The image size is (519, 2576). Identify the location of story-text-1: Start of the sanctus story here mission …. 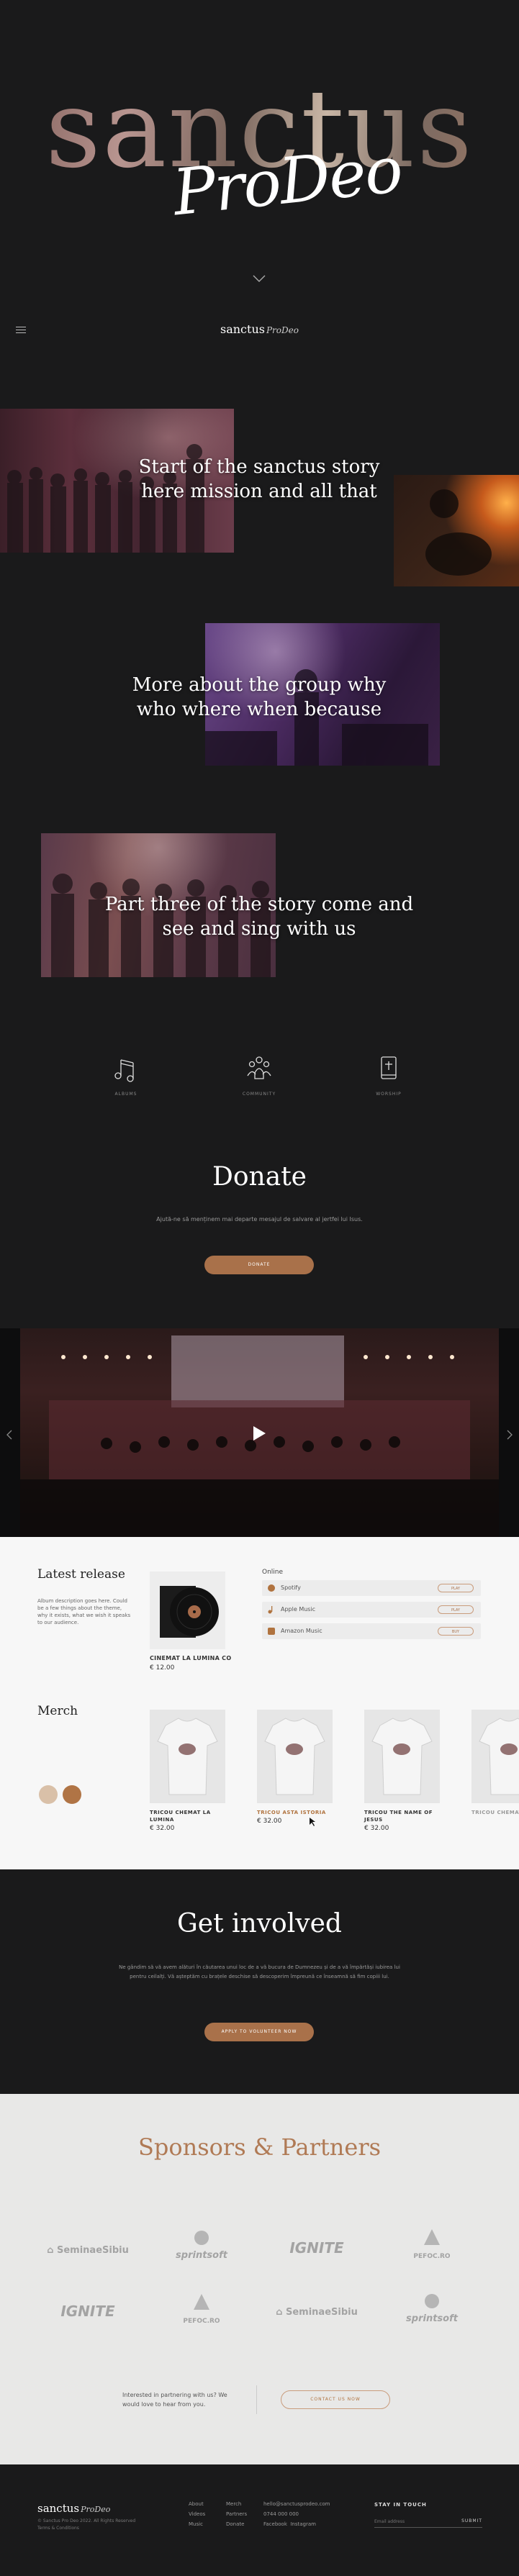
(259, 479).